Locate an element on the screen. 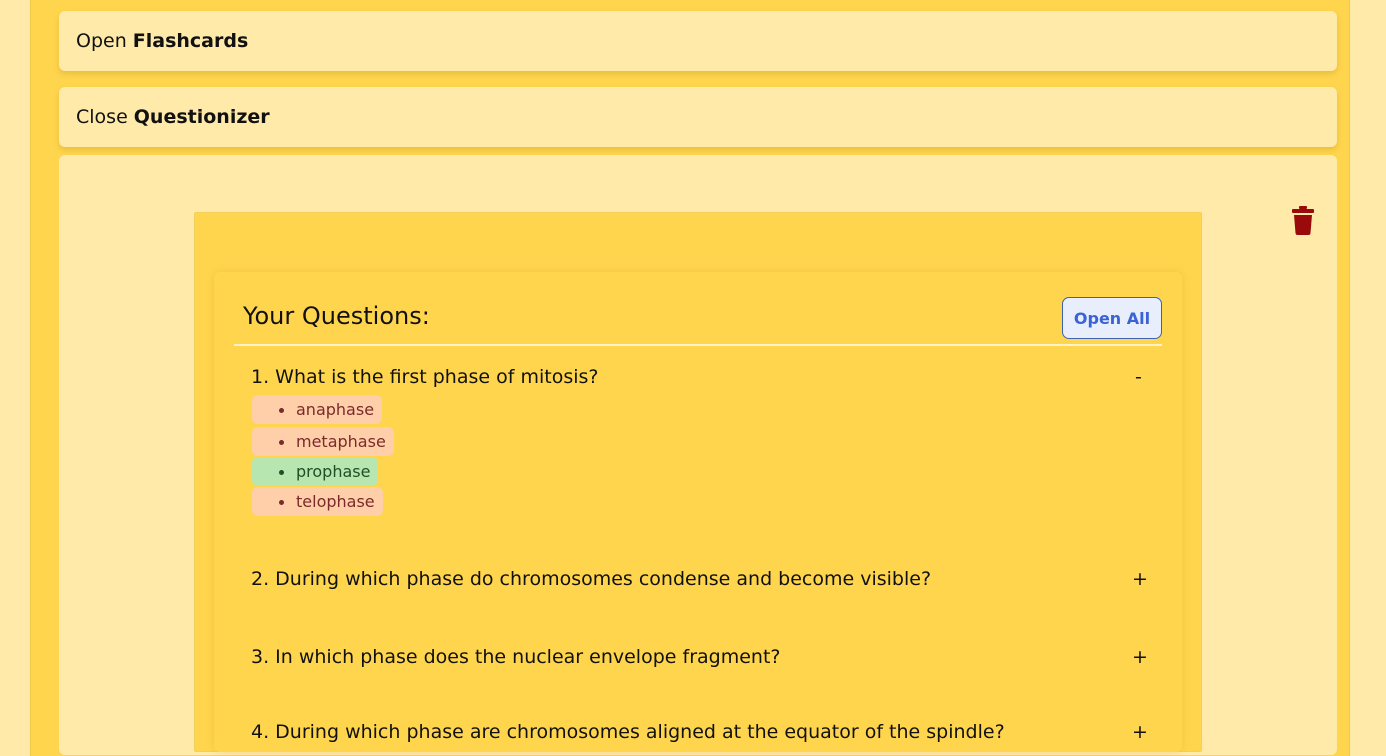  open-all-button: Open All is located at coordinates (1112, 318).